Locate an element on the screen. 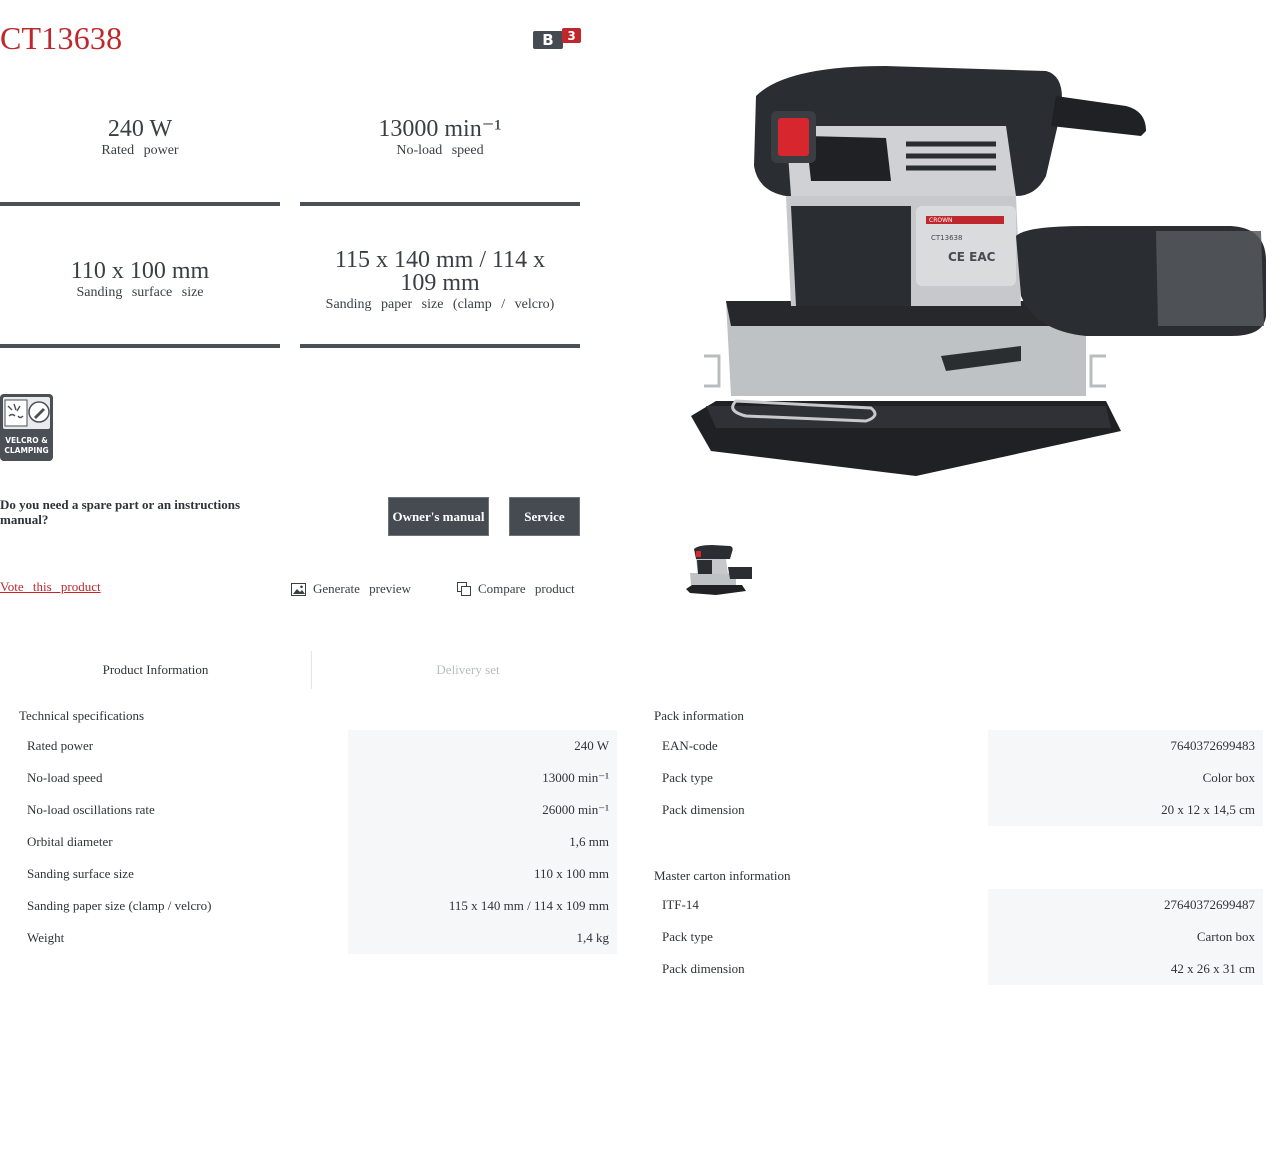 This screenshot has width=1280, height=1167. image-icon is located at coordinates (298, 589).